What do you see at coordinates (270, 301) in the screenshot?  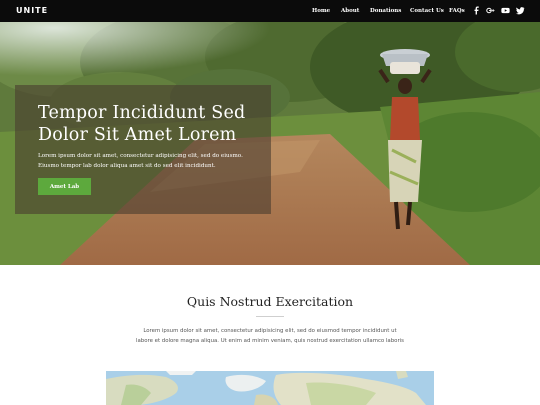 I see `section-title: Quis Nostrud Exercitation` at bounding box center [270, 301].